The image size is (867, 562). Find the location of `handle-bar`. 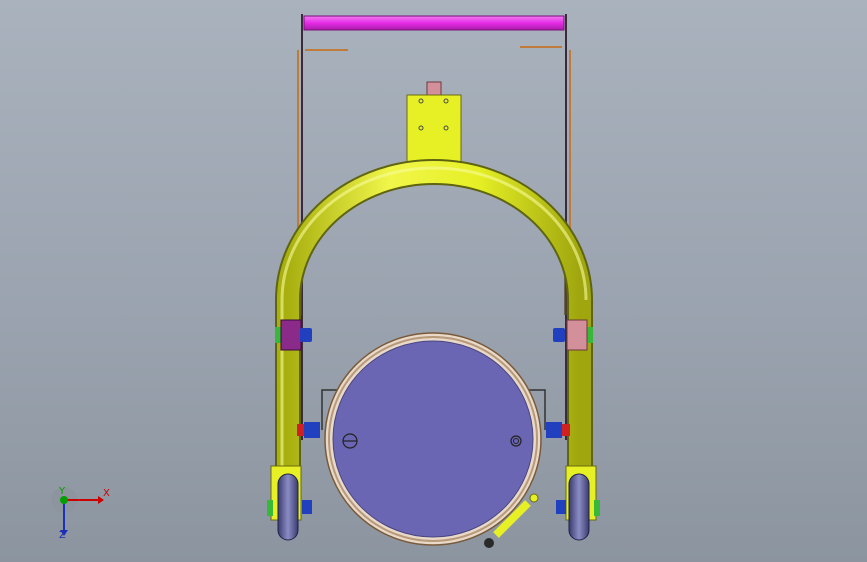

handle-bar is located at coordinates (434, 23).